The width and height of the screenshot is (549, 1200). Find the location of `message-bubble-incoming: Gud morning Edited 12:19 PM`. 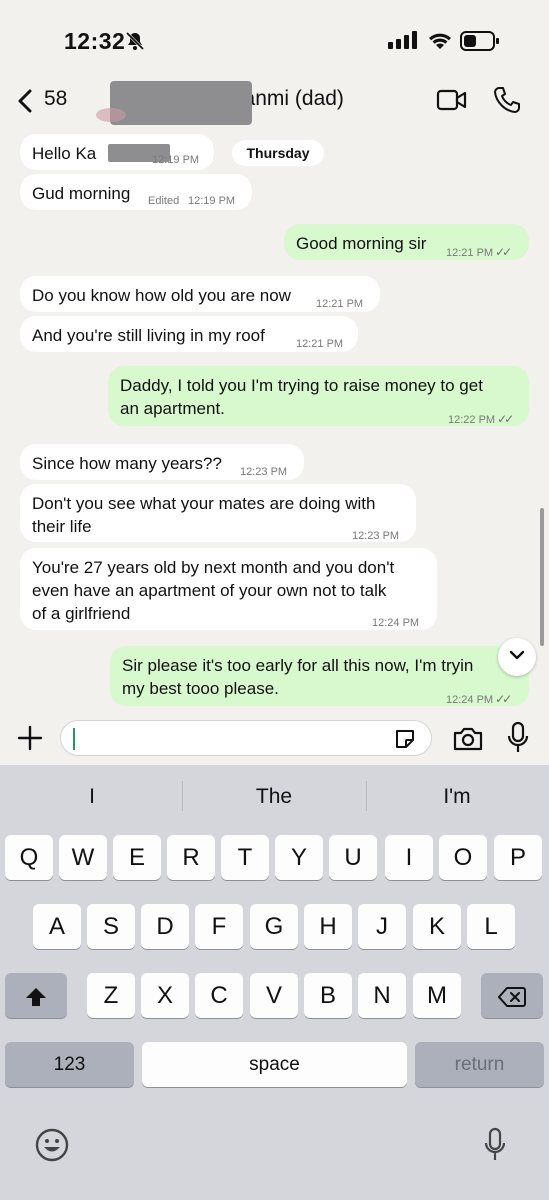

message-bubble-incoming: Gud morning Edited 12:19 PM is located at coordinates (136, 192).